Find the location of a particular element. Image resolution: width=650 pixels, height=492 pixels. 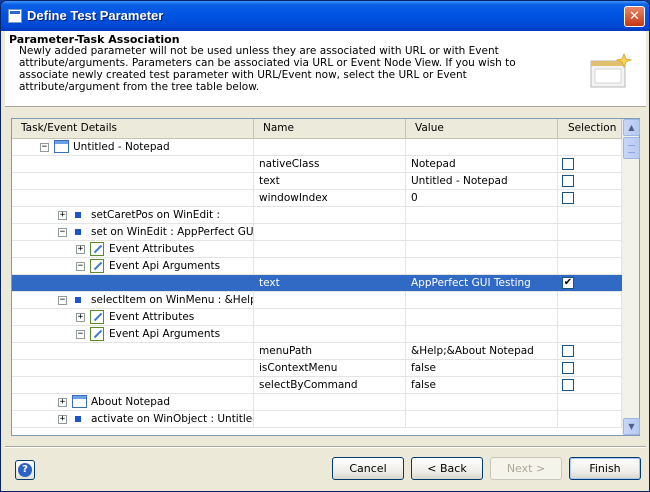

table-row: − Untitled - Notepad is located at coordinates (317, 147).